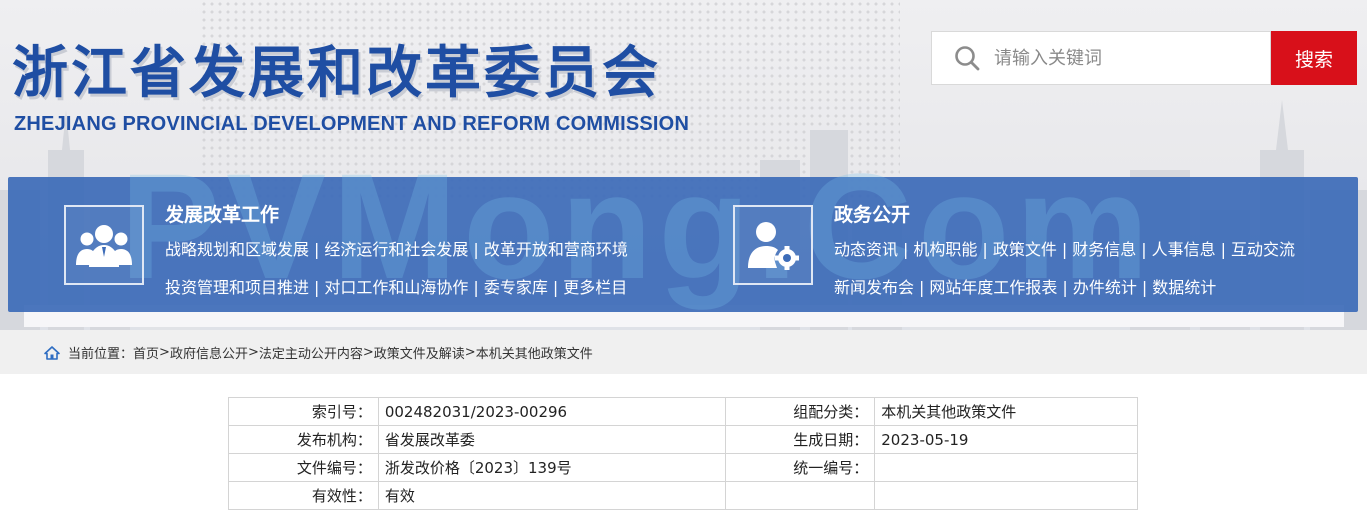 The width and height of the screenshot is (1367, 526). I want to click on home-icon, so click(52, 352).